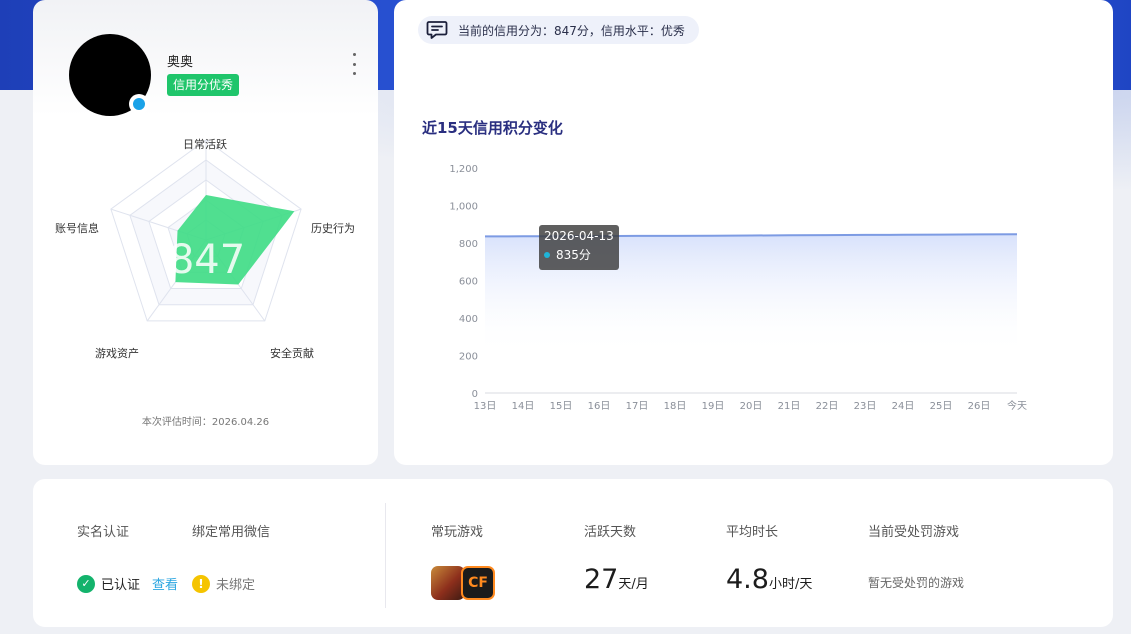 This screenshot has height=634, width=1131. Describe the element at coordinates (121, 585) in the screenshot. I see `verified-text: 已认证` at that location.